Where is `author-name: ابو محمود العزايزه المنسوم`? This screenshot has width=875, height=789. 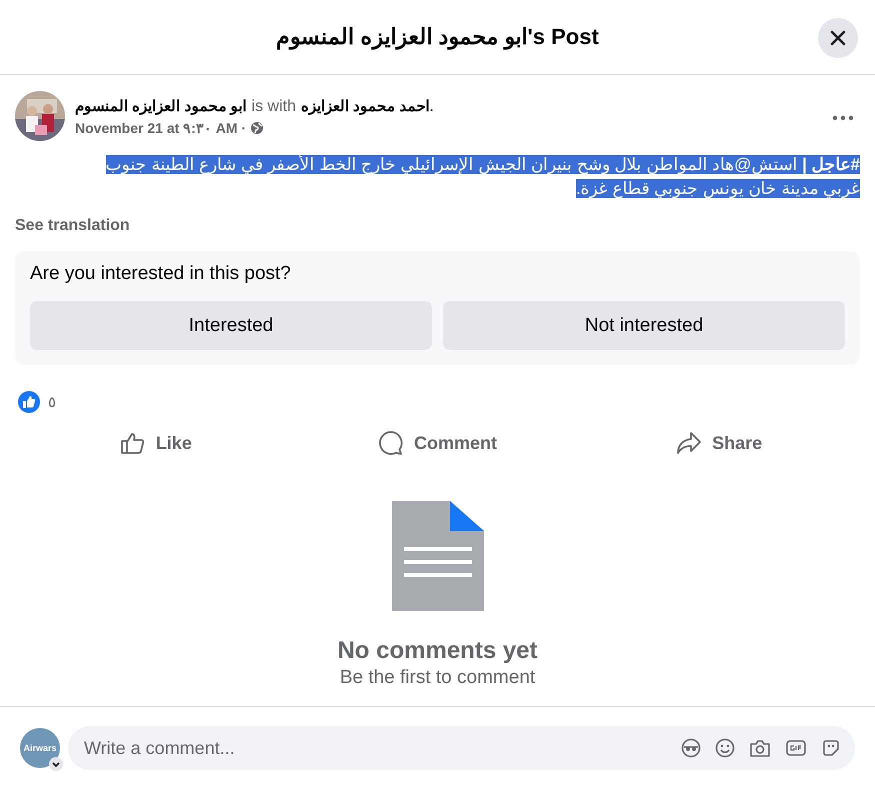 author-name: ابو محمود العزايزه المنسوم is located at coordinates (161, 105).